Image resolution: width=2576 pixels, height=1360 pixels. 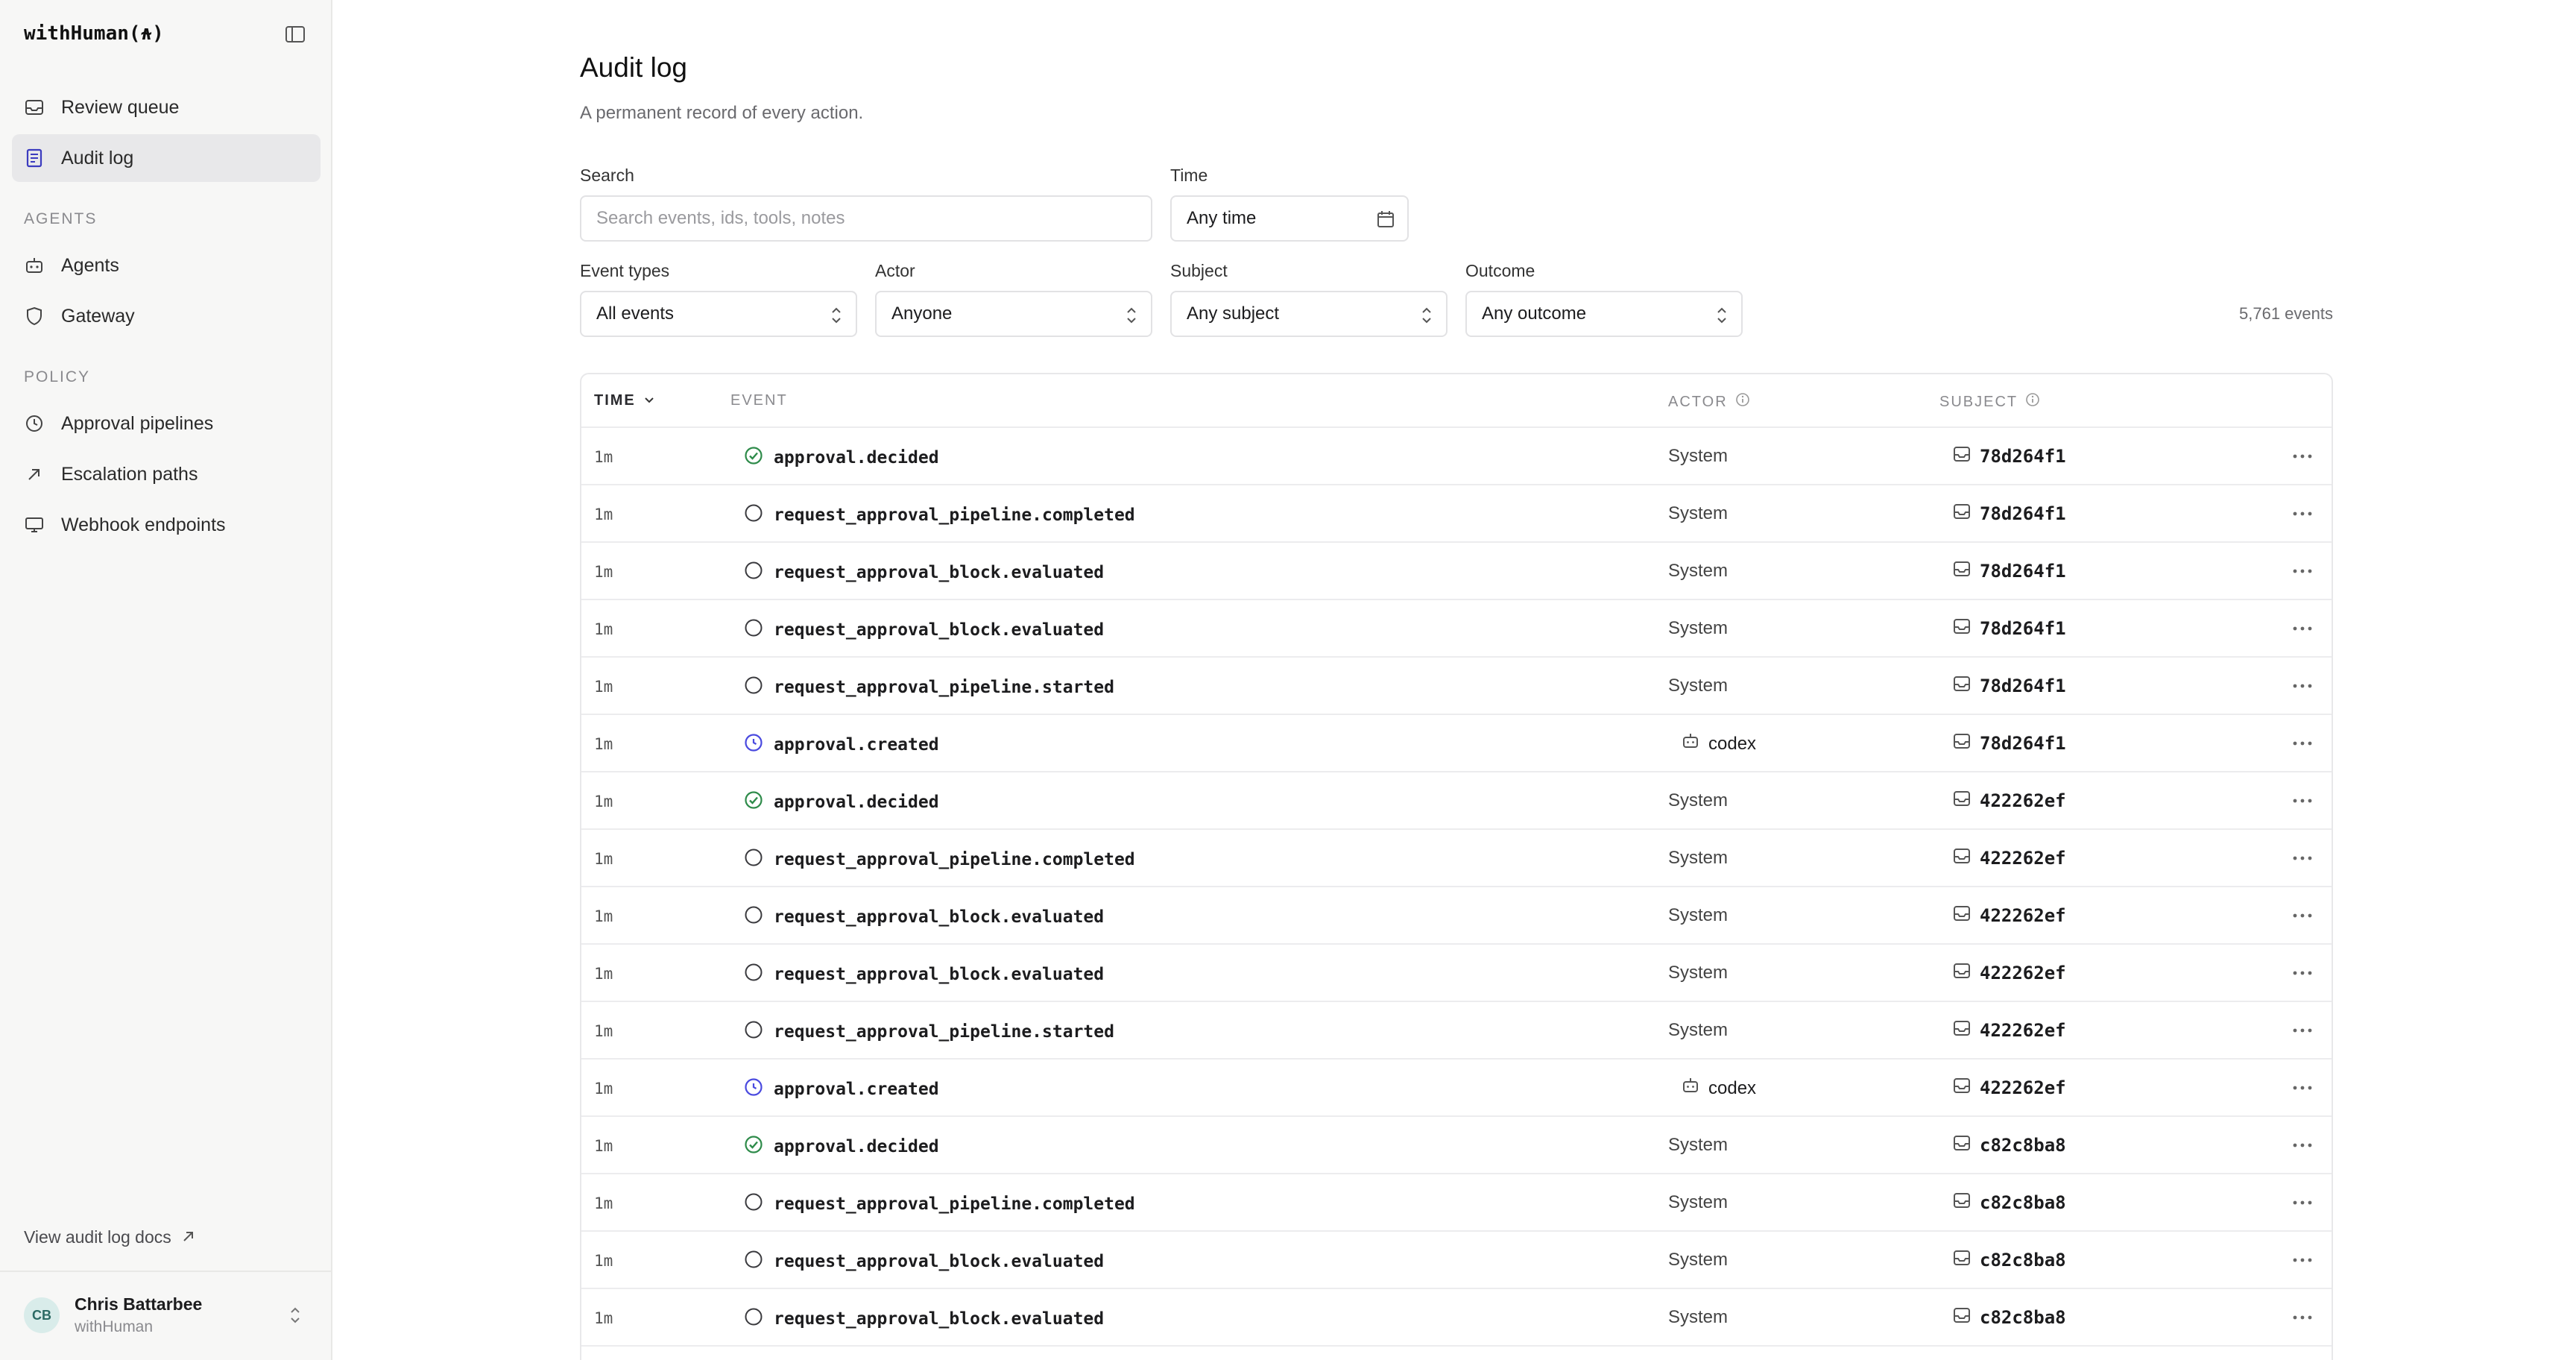 What do you see at coordinates (42, 1315) in the screenshot?
I see `avatar: CB` at bounding box center [42, 1315].